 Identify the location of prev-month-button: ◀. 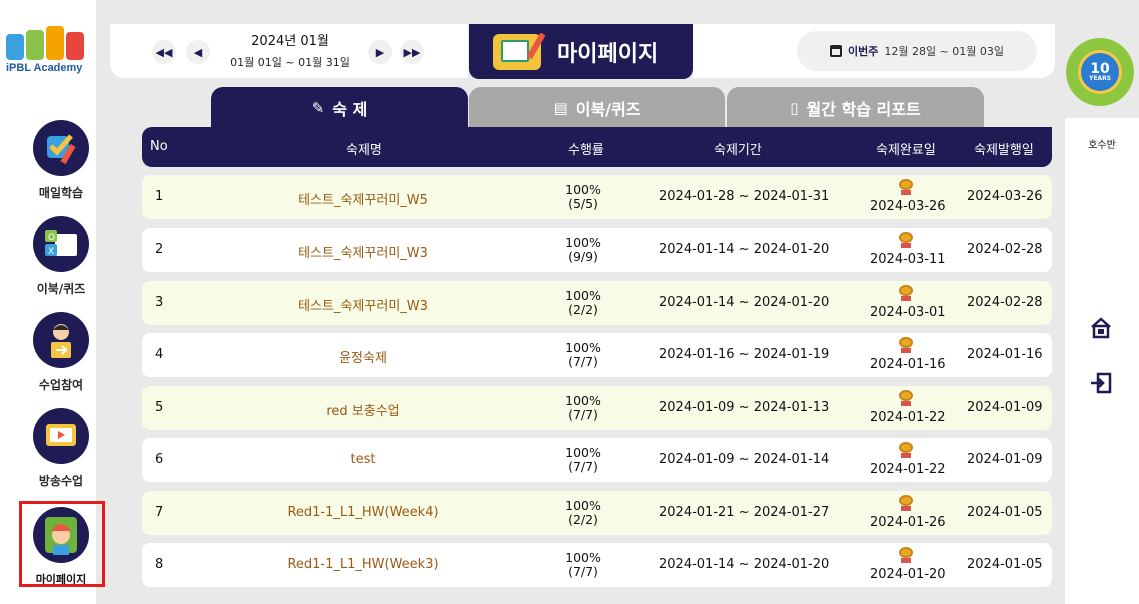
(198, 52).